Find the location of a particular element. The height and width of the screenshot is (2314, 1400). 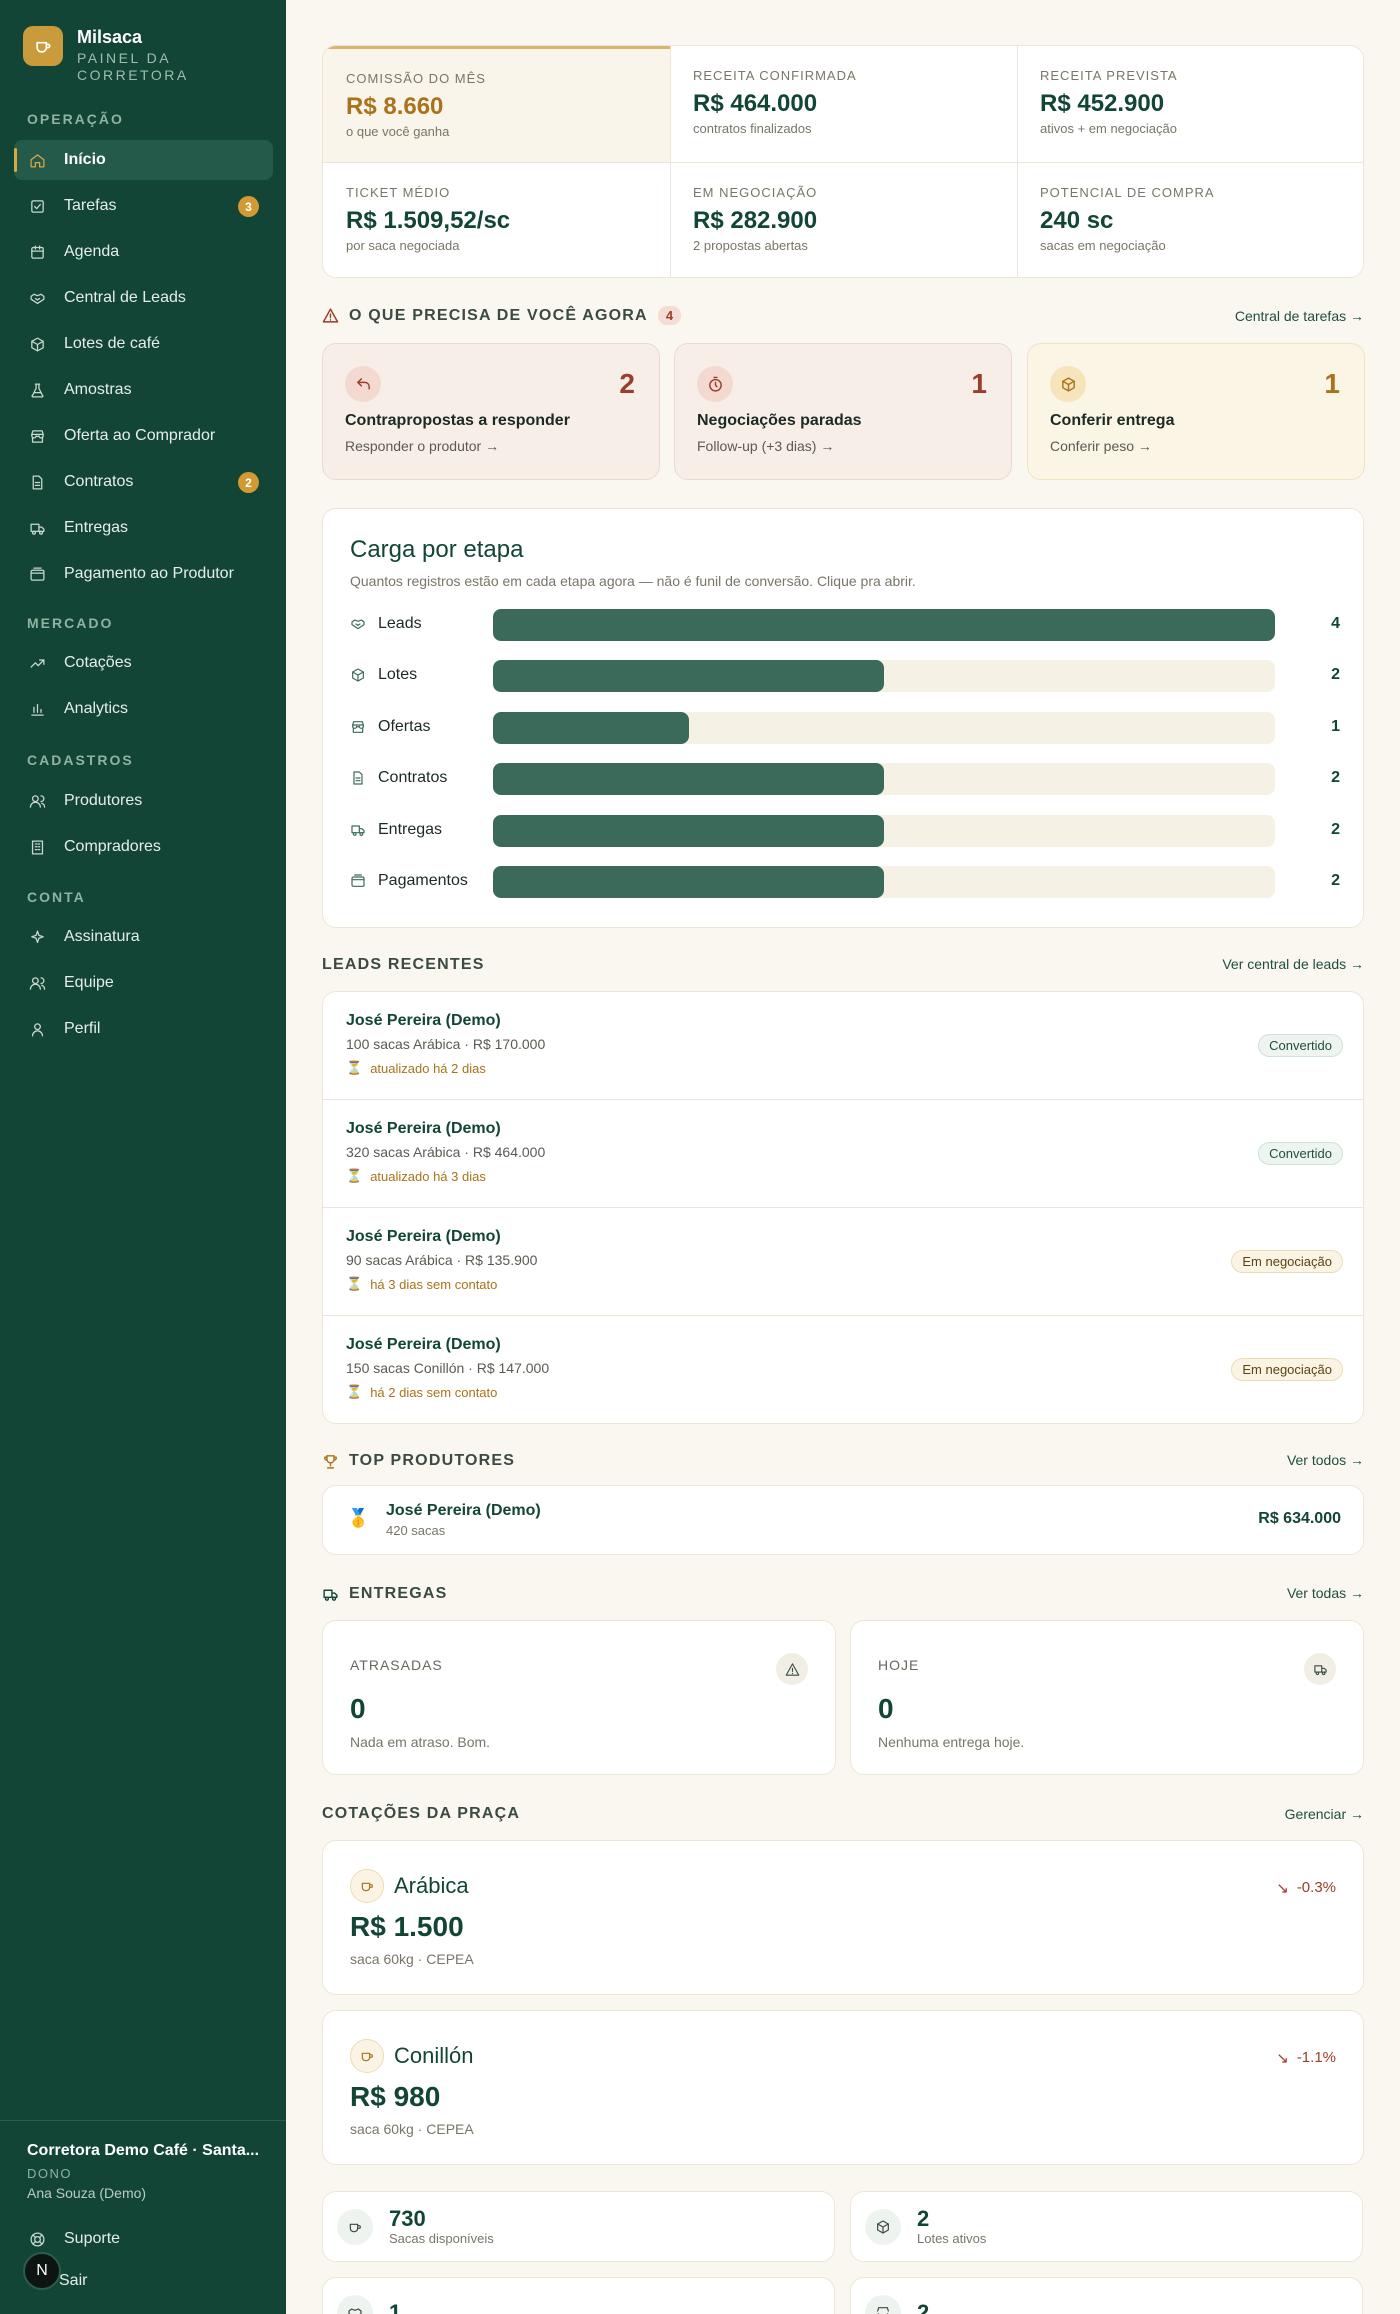

sidebar-item-central-de-leads: Central de Leads is located at coordinates (143, 298).